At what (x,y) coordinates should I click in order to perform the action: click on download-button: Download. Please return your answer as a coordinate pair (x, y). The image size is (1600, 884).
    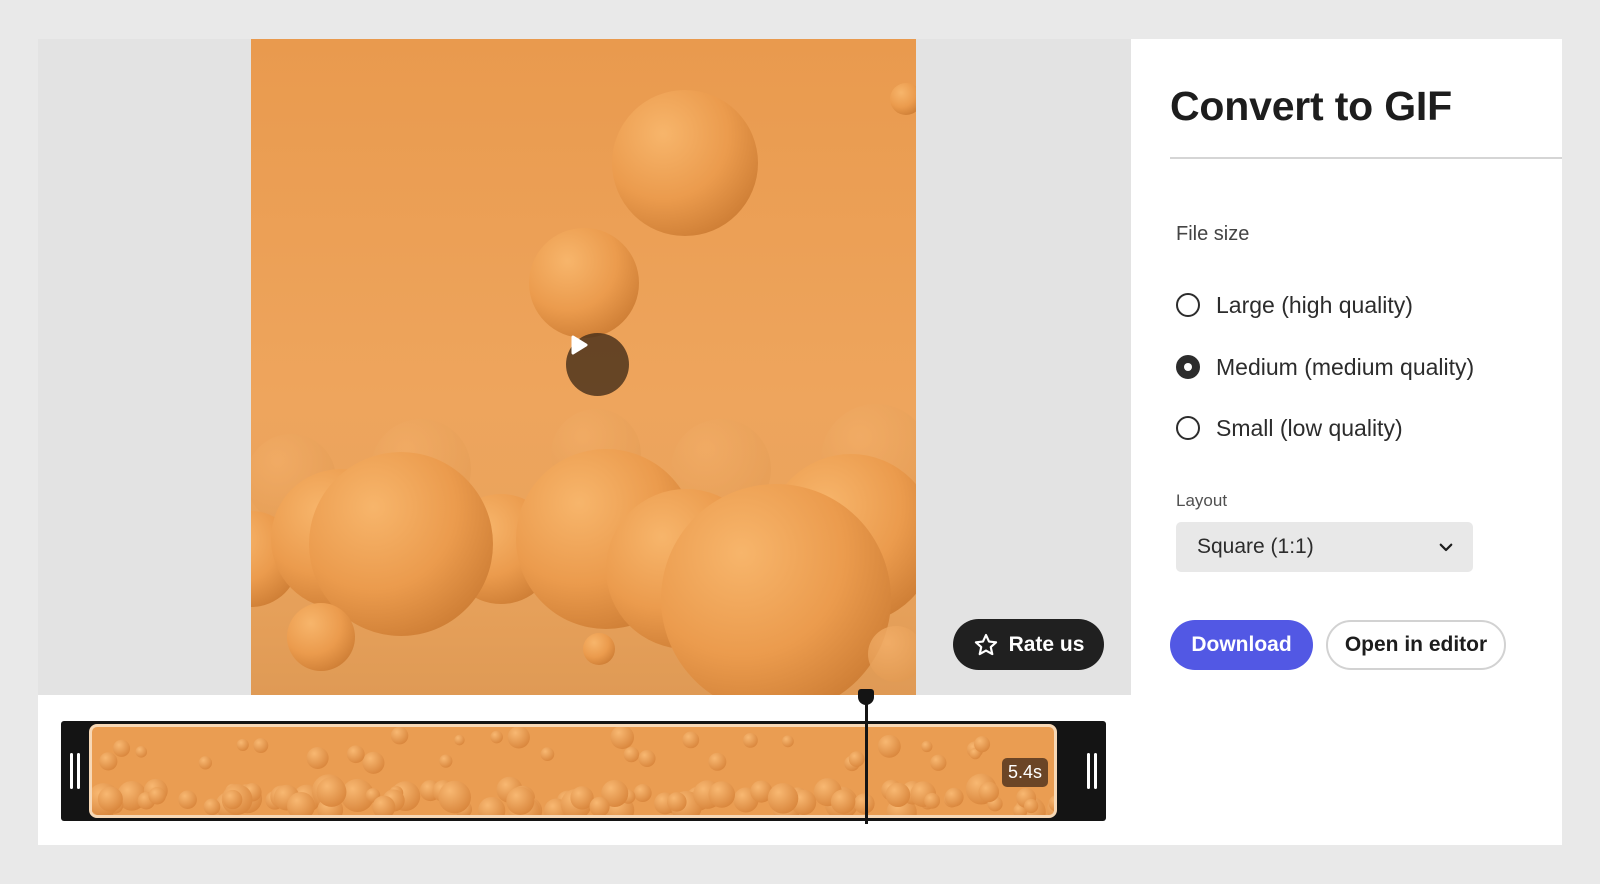
    Looking at the image, I should click on (1241, 645).